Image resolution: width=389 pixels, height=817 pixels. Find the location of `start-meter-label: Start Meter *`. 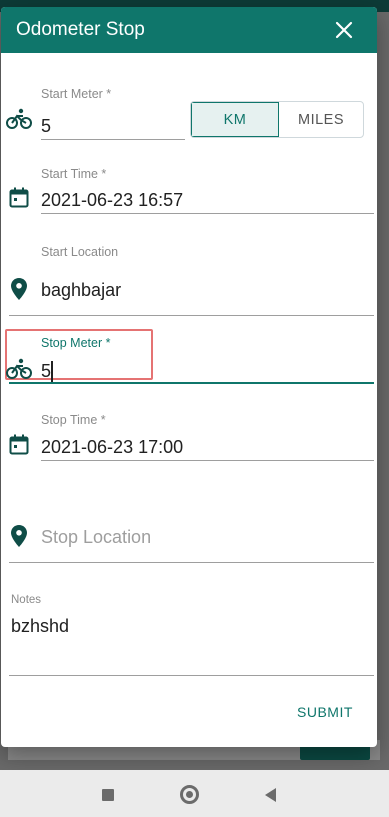

start-meter-label: Start Meter * is located at coordinates (76, 94).